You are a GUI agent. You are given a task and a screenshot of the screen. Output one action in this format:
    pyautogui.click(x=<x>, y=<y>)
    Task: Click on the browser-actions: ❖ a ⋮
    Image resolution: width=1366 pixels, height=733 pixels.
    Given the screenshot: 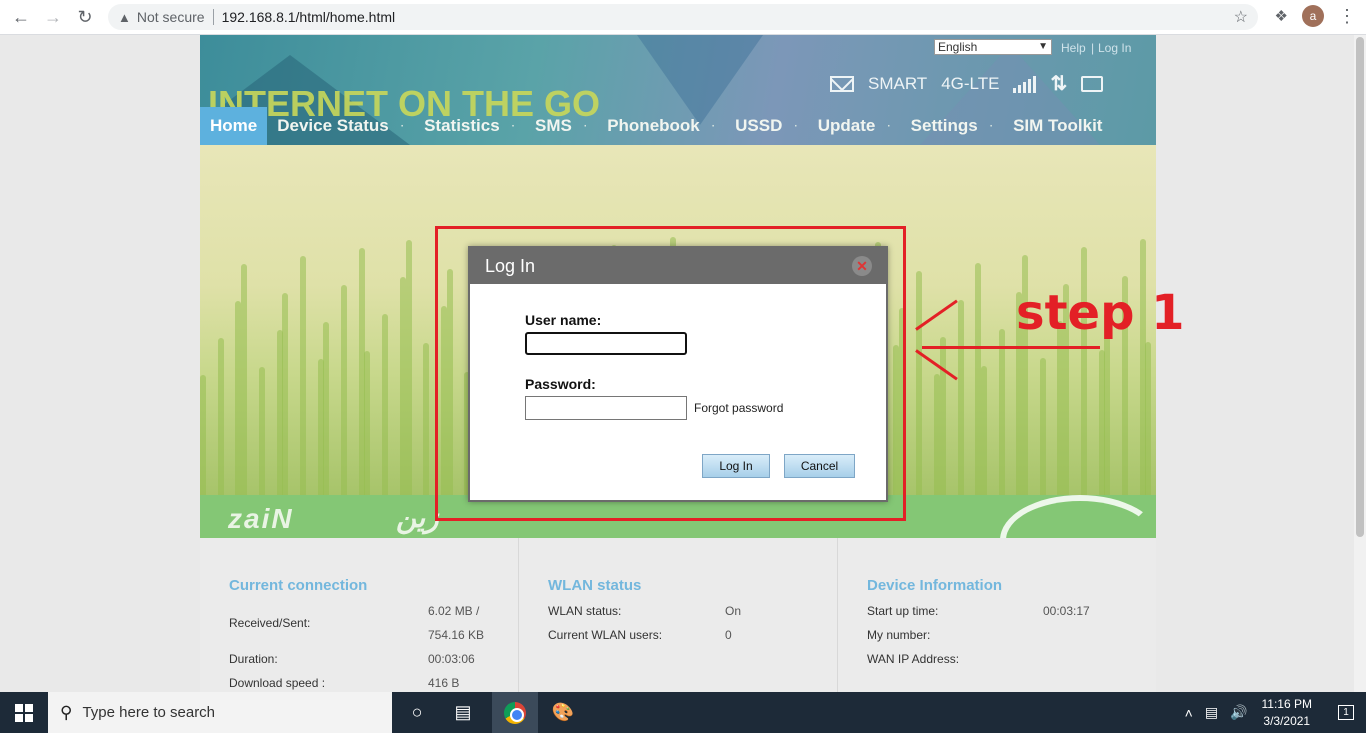 What is the action you would take?
    pyautogui.click(x=1315, y=16)
    